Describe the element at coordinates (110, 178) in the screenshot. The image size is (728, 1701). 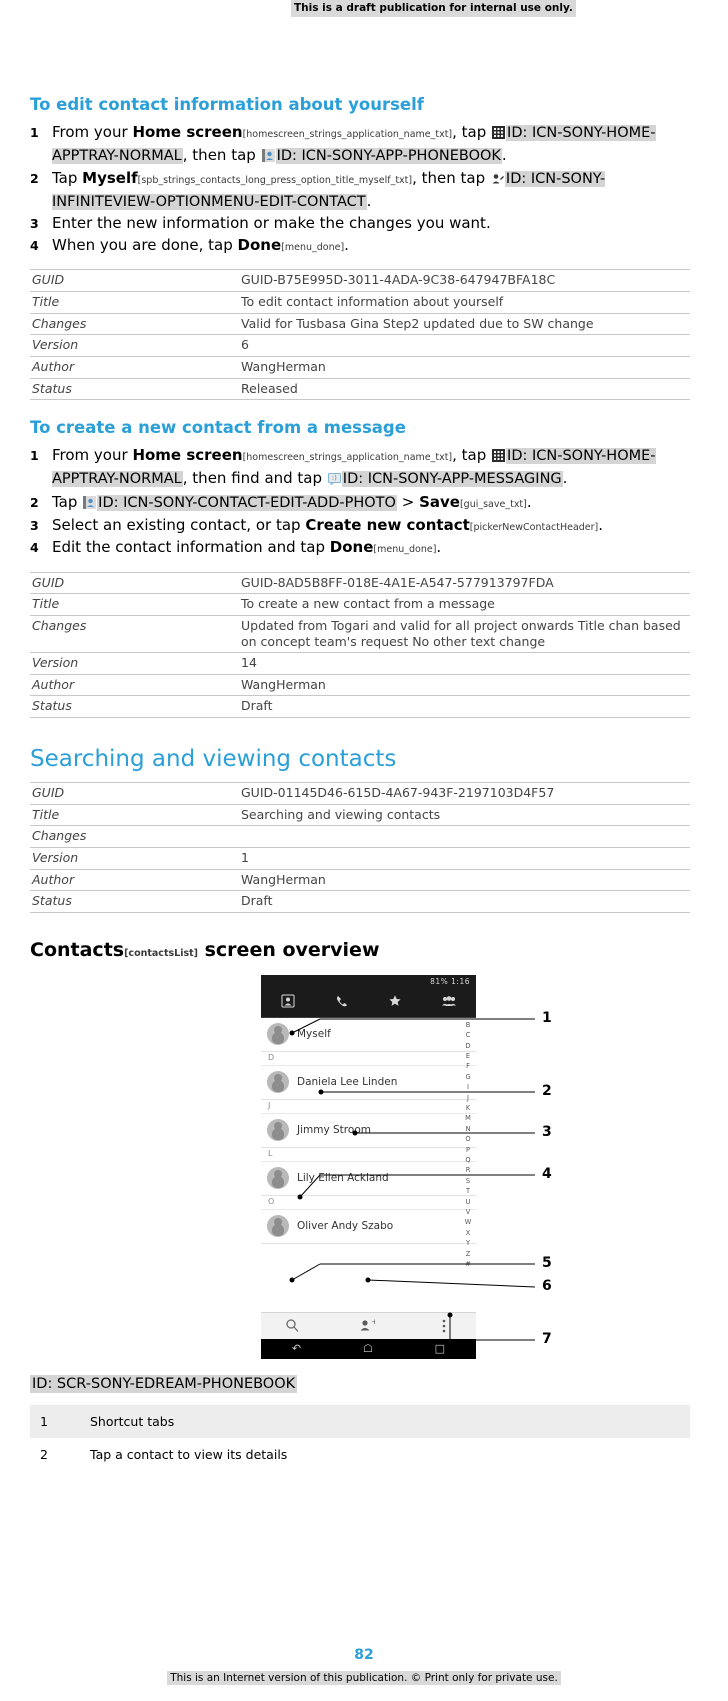
I see `ui-label-myself: Myself` at that location.